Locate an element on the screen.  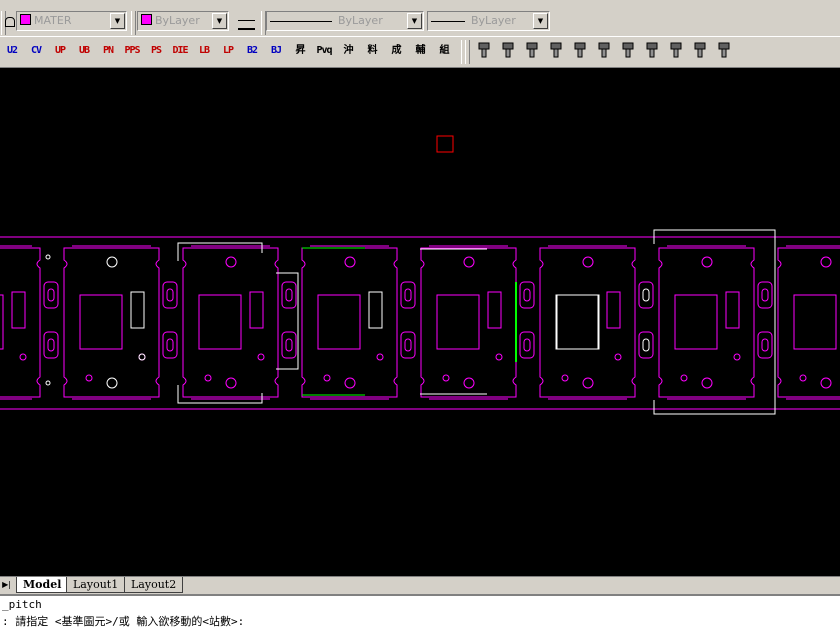
punch-pins-icon is located at coordinates (532, 51).